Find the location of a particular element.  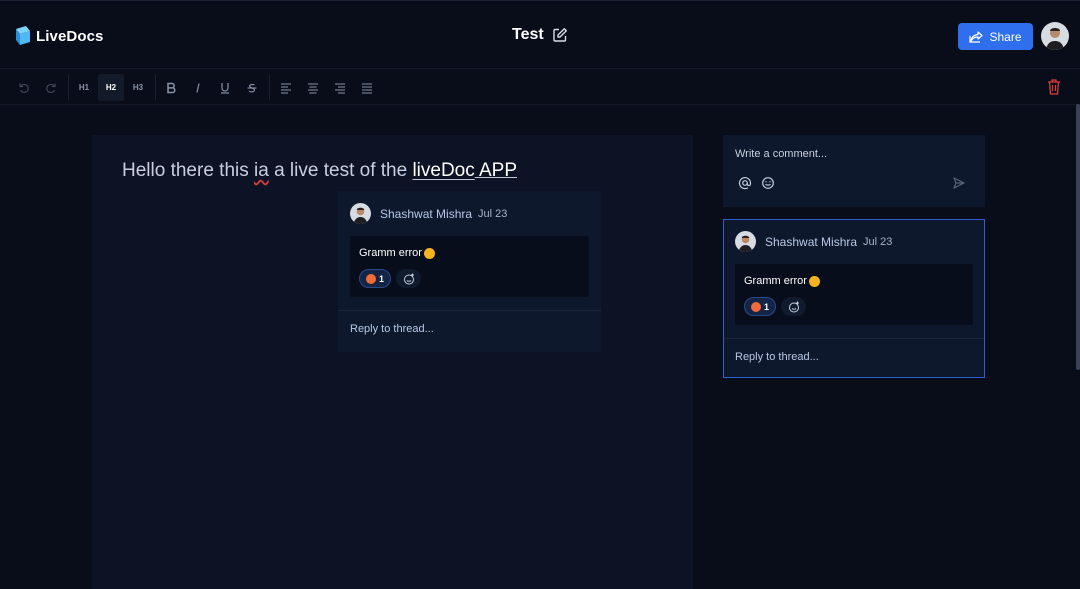

italic-icon is located at coordinates (198, 87).